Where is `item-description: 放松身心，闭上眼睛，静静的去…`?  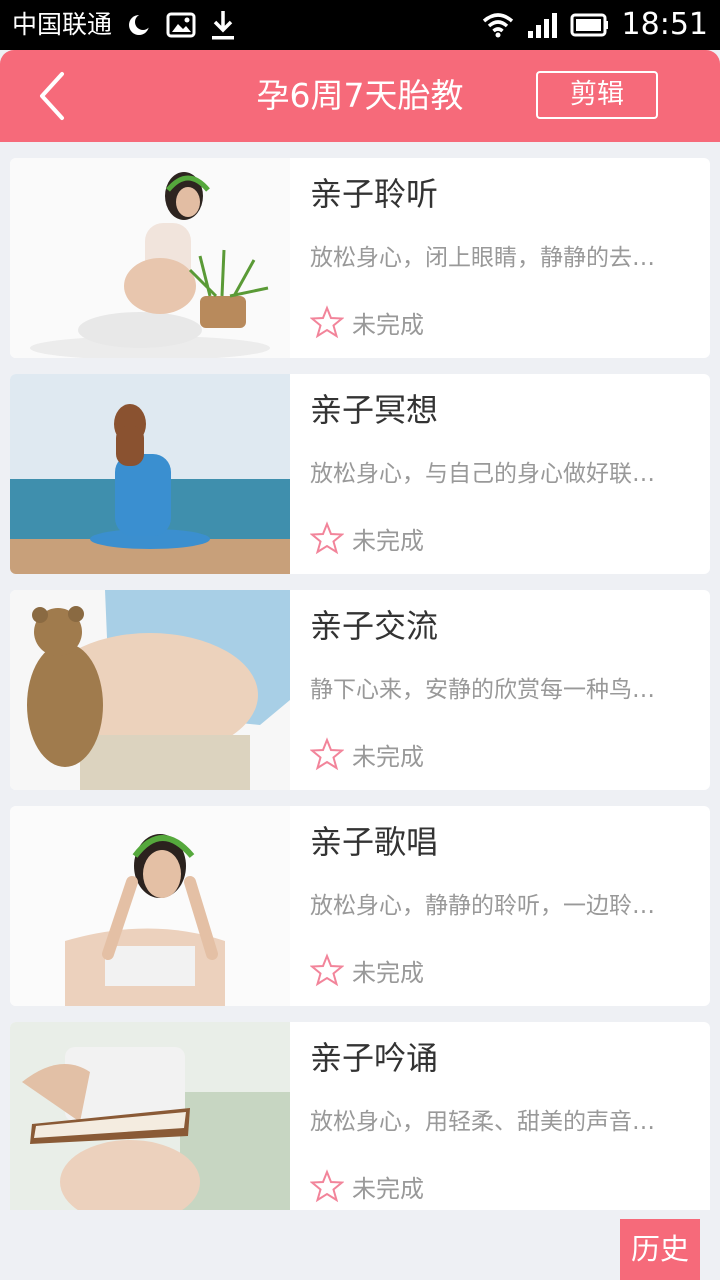 item-description: 放松身心，闭上眼睛，静静的去… is located at coordinates (482, 258).